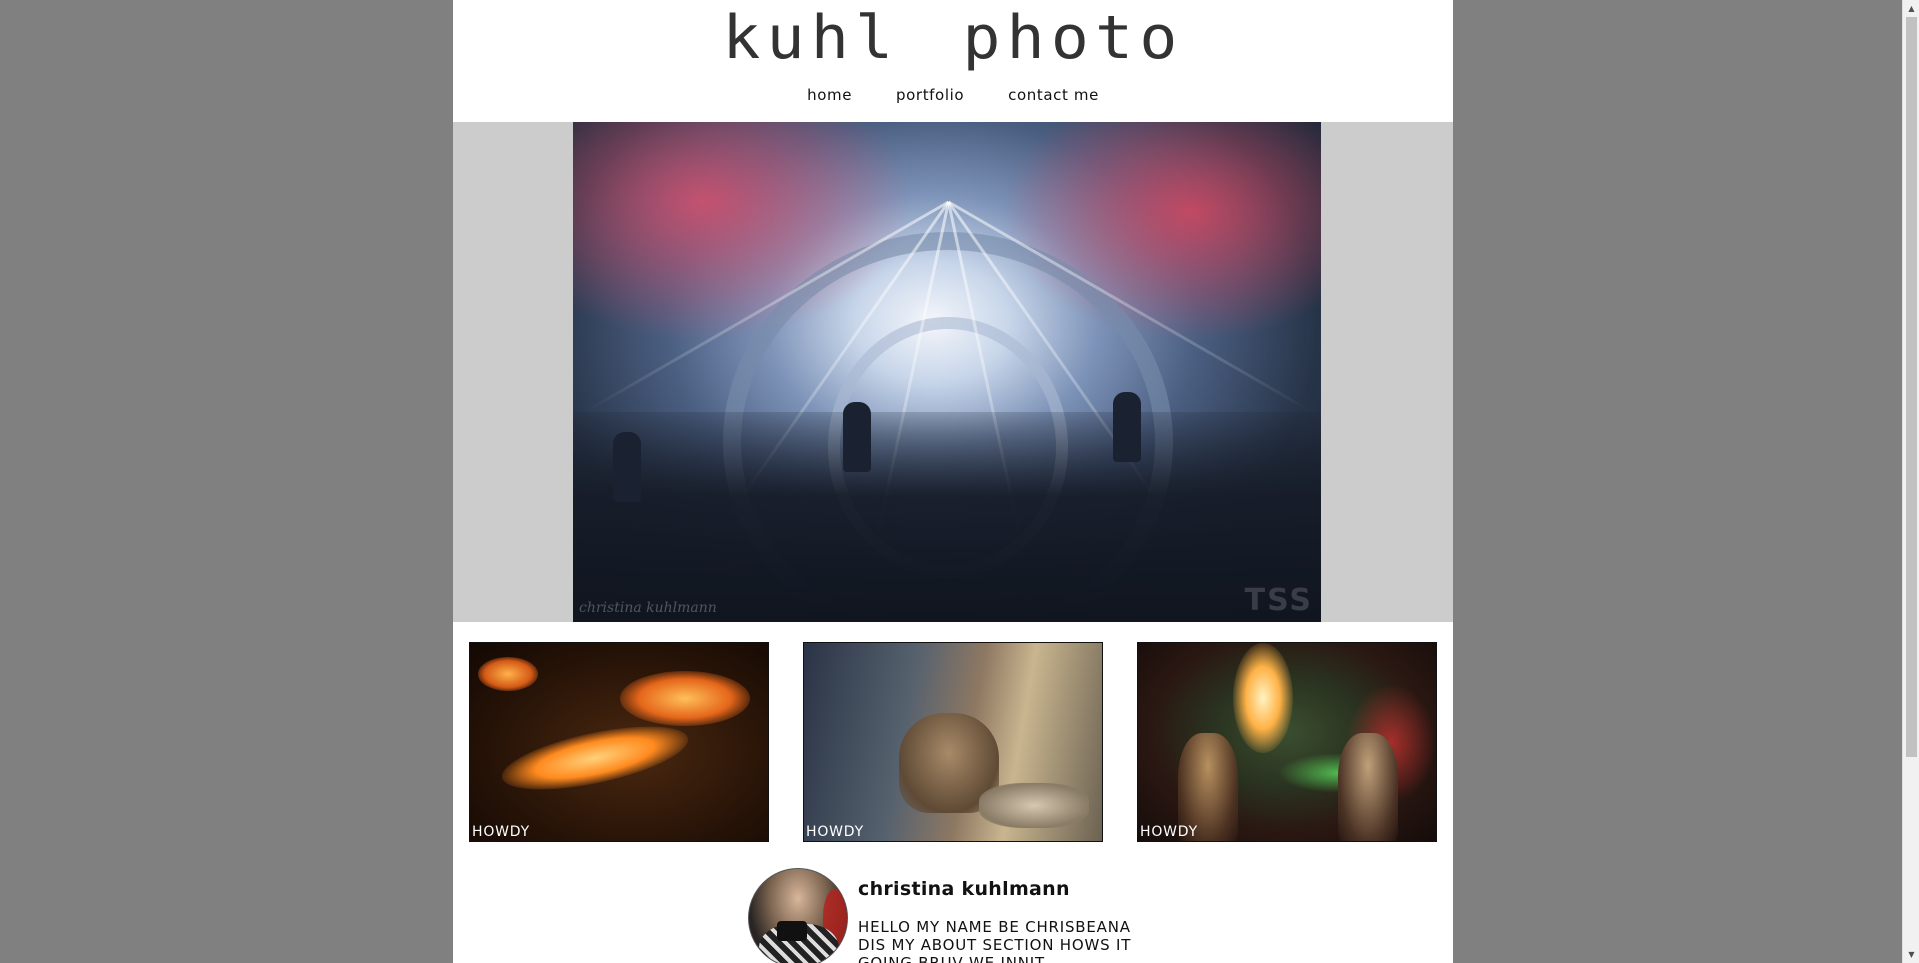 The image size is (1919, 963). I want to click on thumbnail-dog: HOWDY, so click(953, 742).